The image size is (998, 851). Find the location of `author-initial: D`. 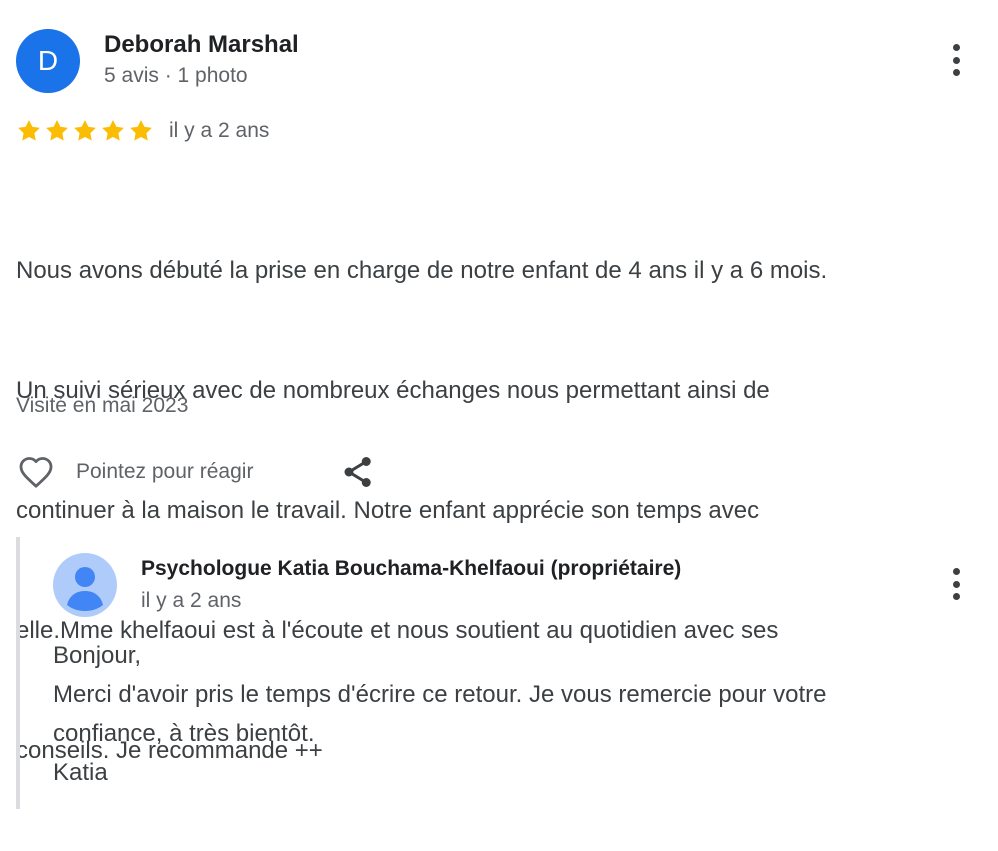

author-initial: D is located at coordinates (48, 60).